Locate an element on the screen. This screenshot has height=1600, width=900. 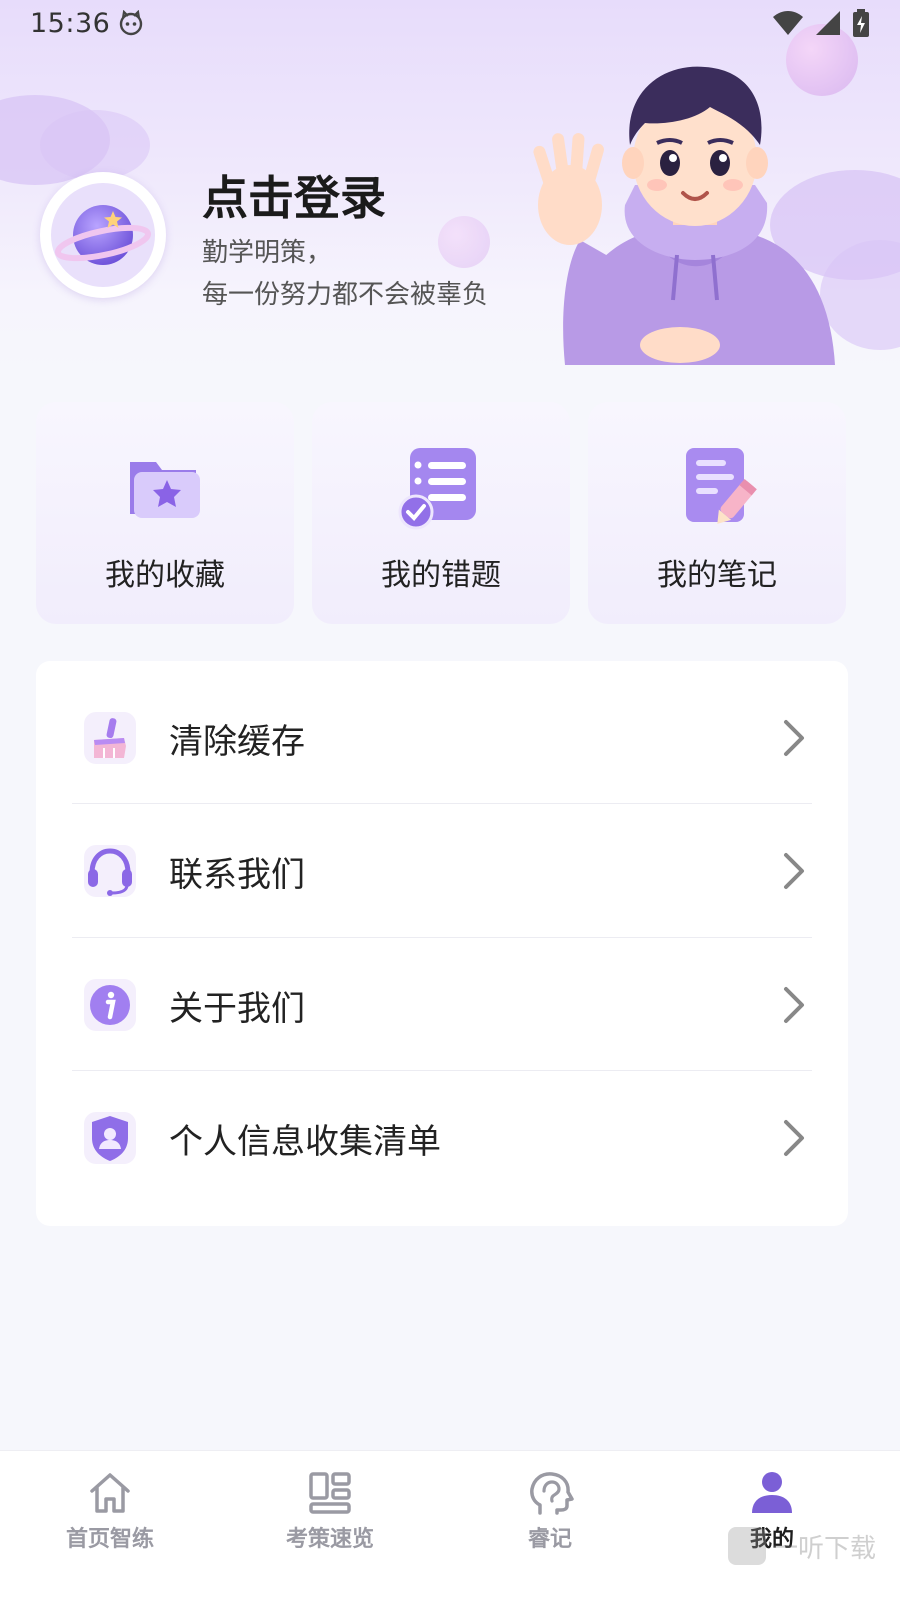
layout-icon is located at coordinates (330, 1493).